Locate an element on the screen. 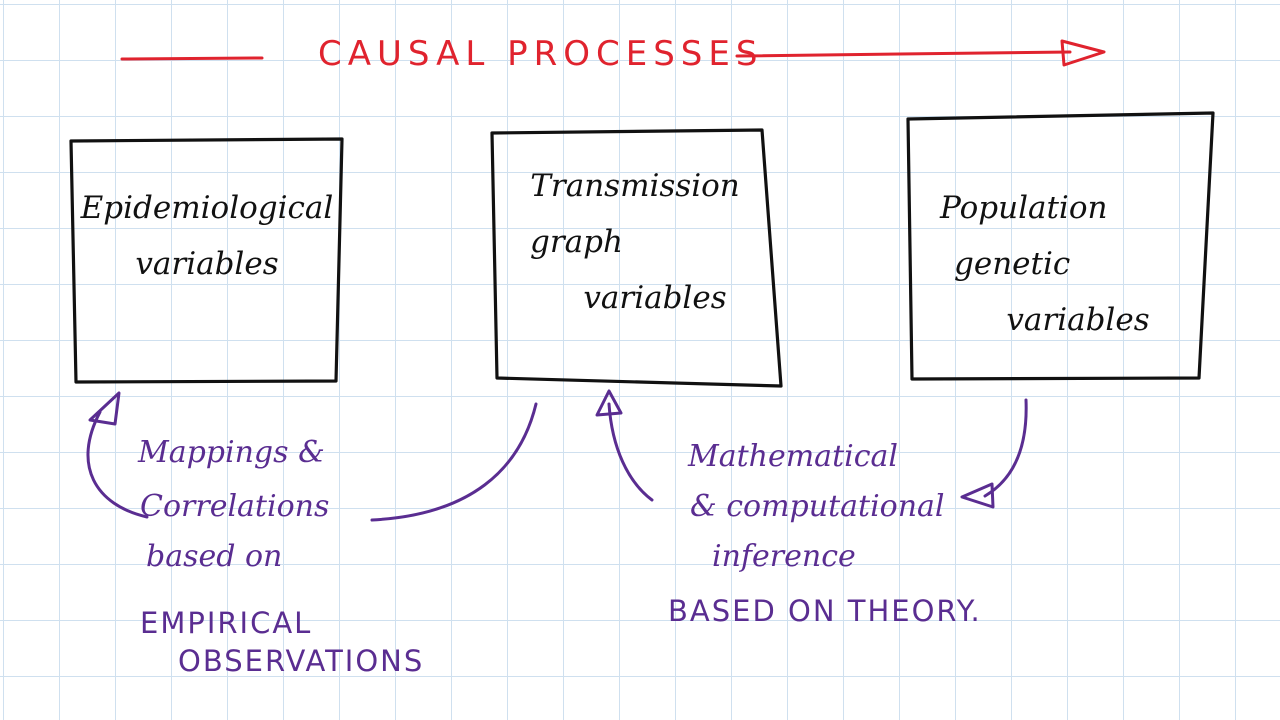 The height and width of the screenshot is (720, 1280). box-1-line-1: Epidemiological is located at coordinates (207, 208).